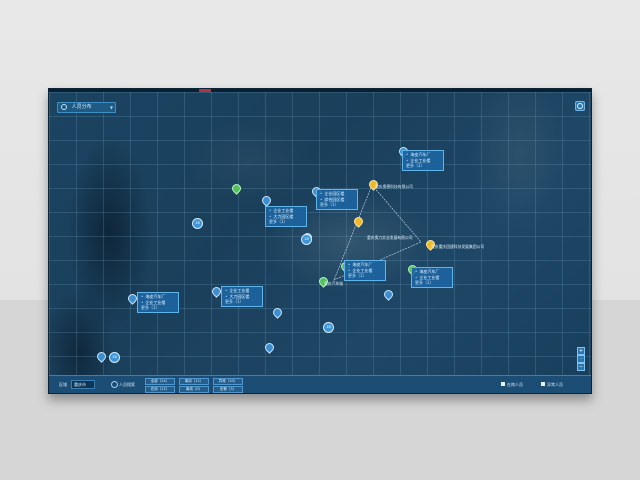 Image resolution: width=640 pixels, height=480 pixels. I want to click on settings-button, so click(580, 106).